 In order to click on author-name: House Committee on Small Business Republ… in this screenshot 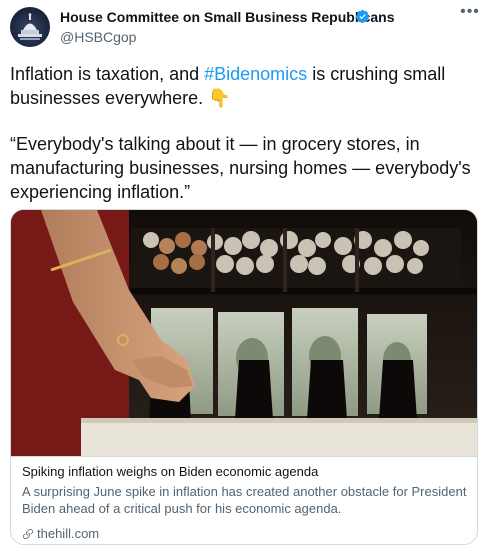, I will do `click(227, 17)`.